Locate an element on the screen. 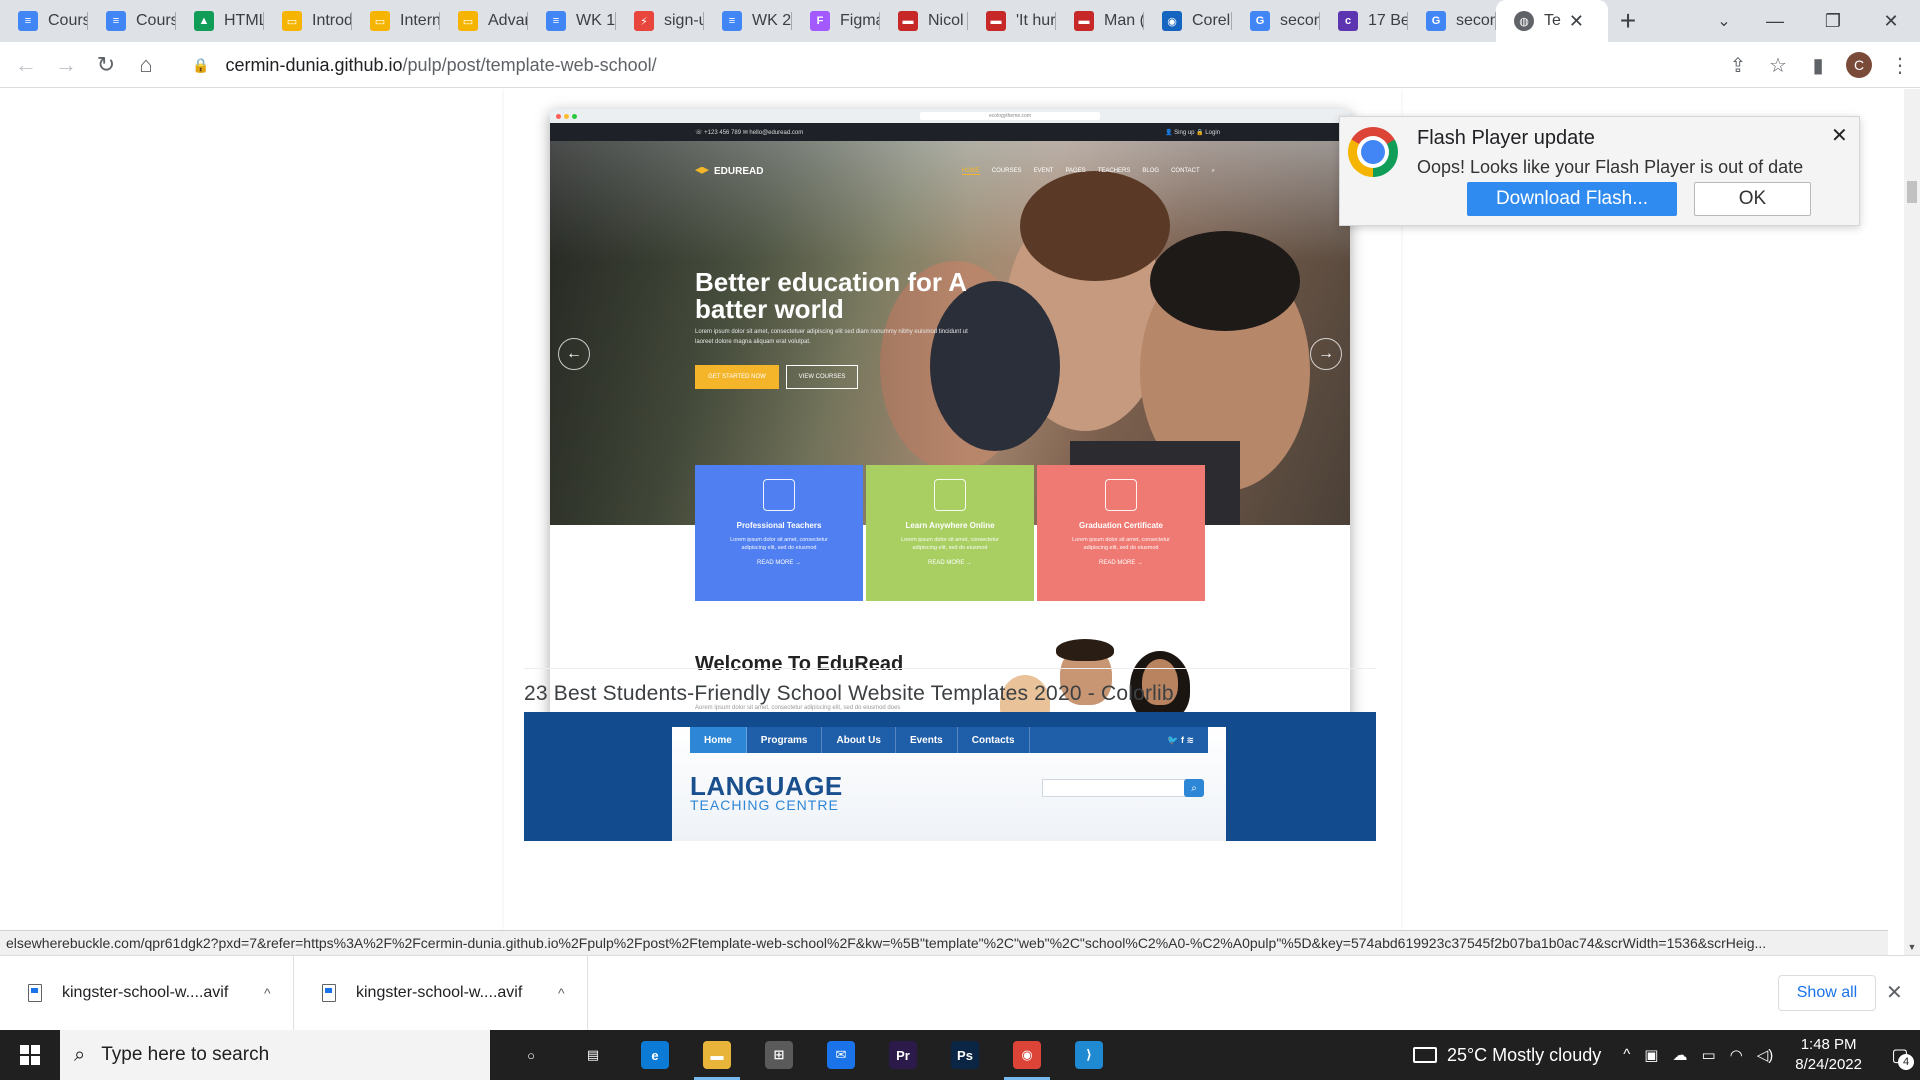  lock-icon: 🔒 is located at coordinates (200, 65).